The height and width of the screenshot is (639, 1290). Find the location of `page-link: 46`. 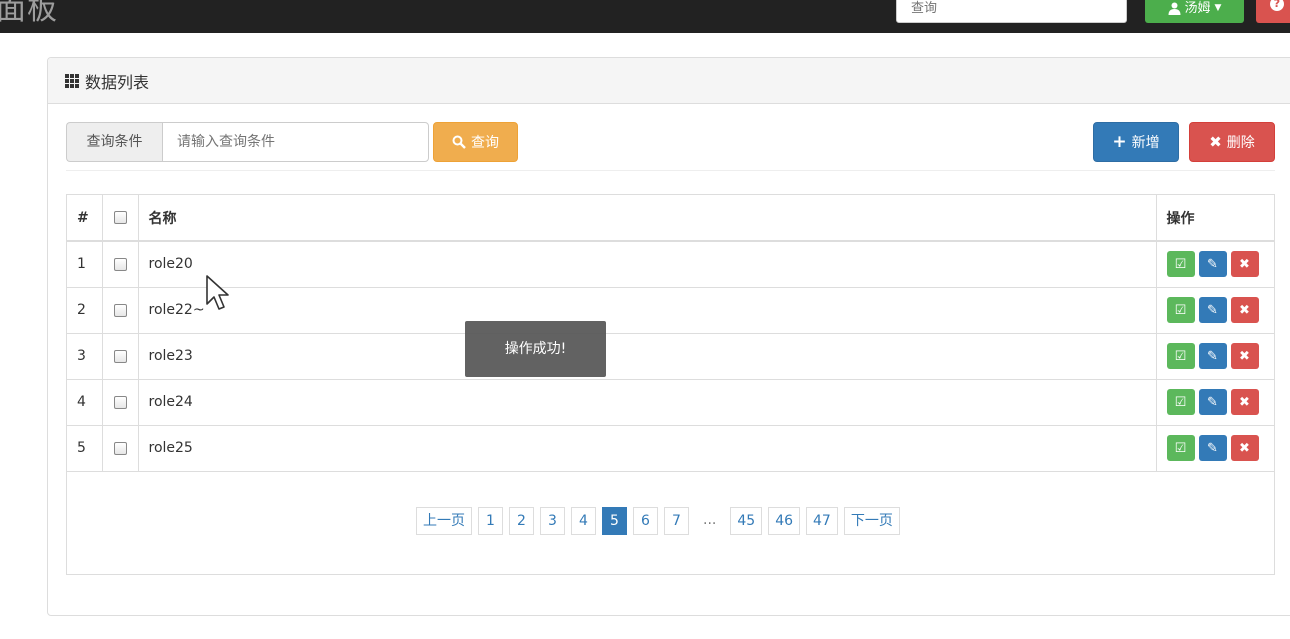

page-link: 46 is located at coordinates (784, 521).